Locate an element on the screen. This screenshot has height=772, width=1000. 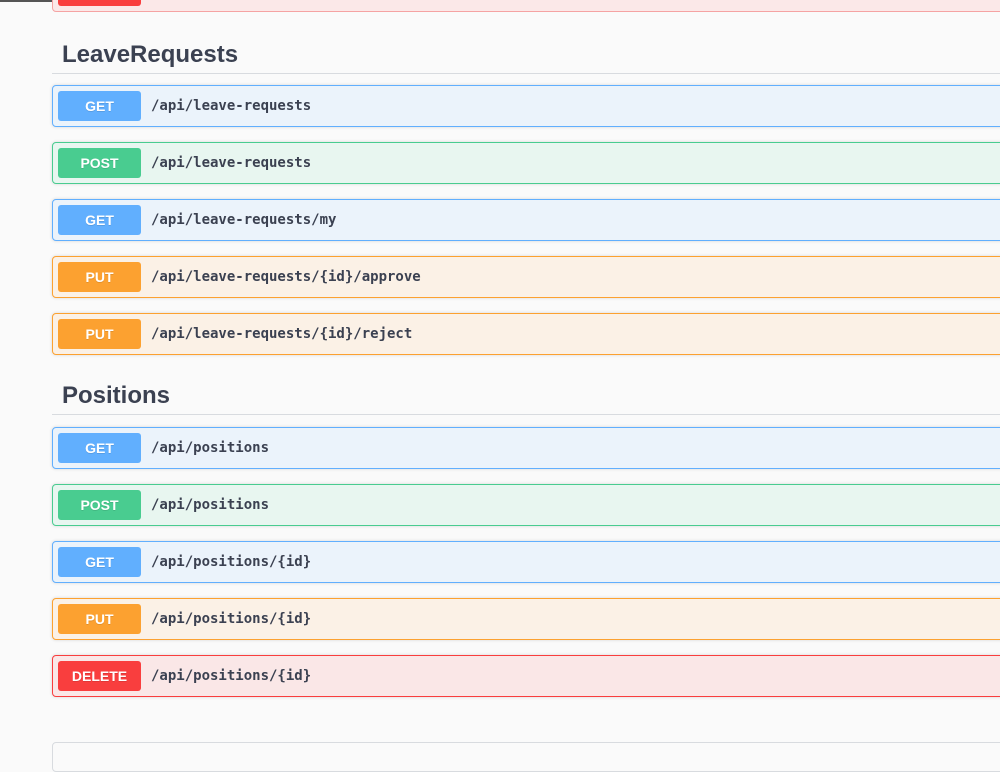
operation-post-positions: POST /api/positions is located at coordinates (526, 505).